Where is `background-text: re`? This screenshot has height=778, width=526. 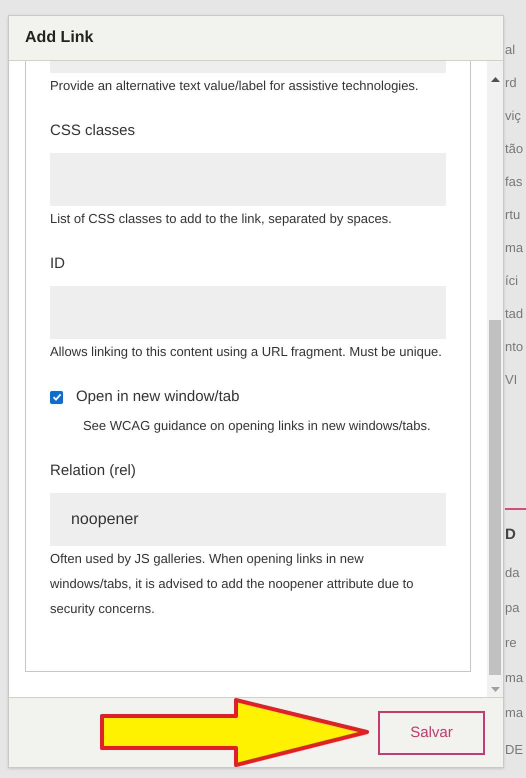
background-text: re is located at coordinates (511, 643).